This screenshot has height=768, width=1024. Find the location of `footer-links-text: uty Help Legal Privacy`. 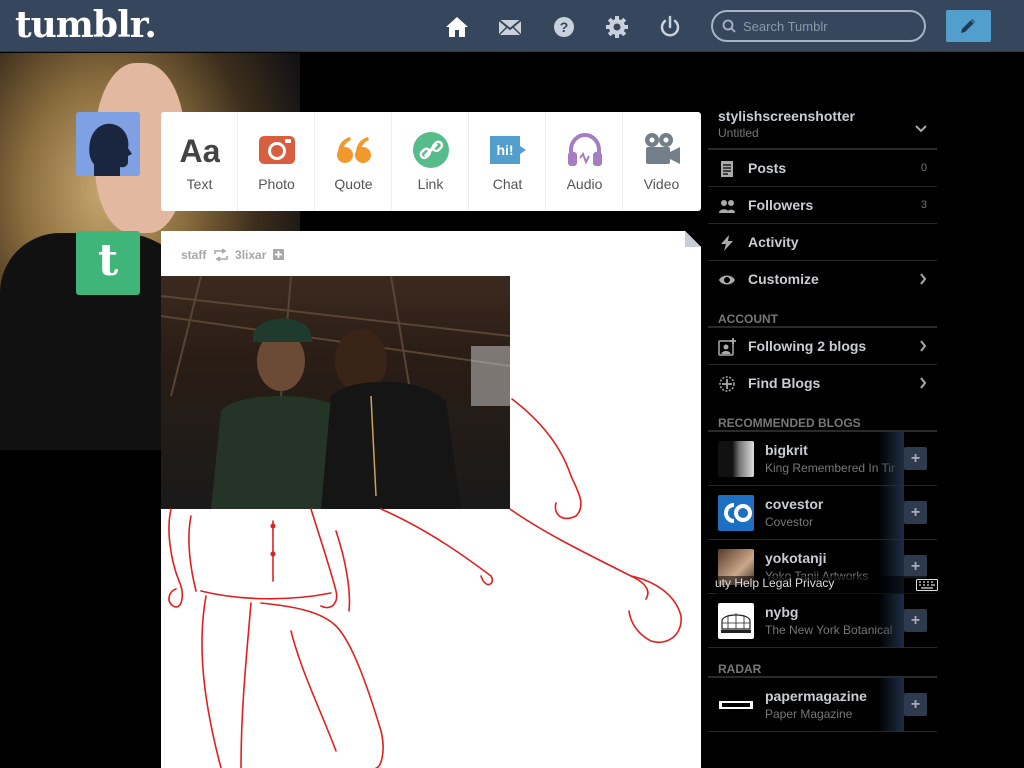

footer-links-text: uty Help Legal Privacy is located at coordinates (775, 583).